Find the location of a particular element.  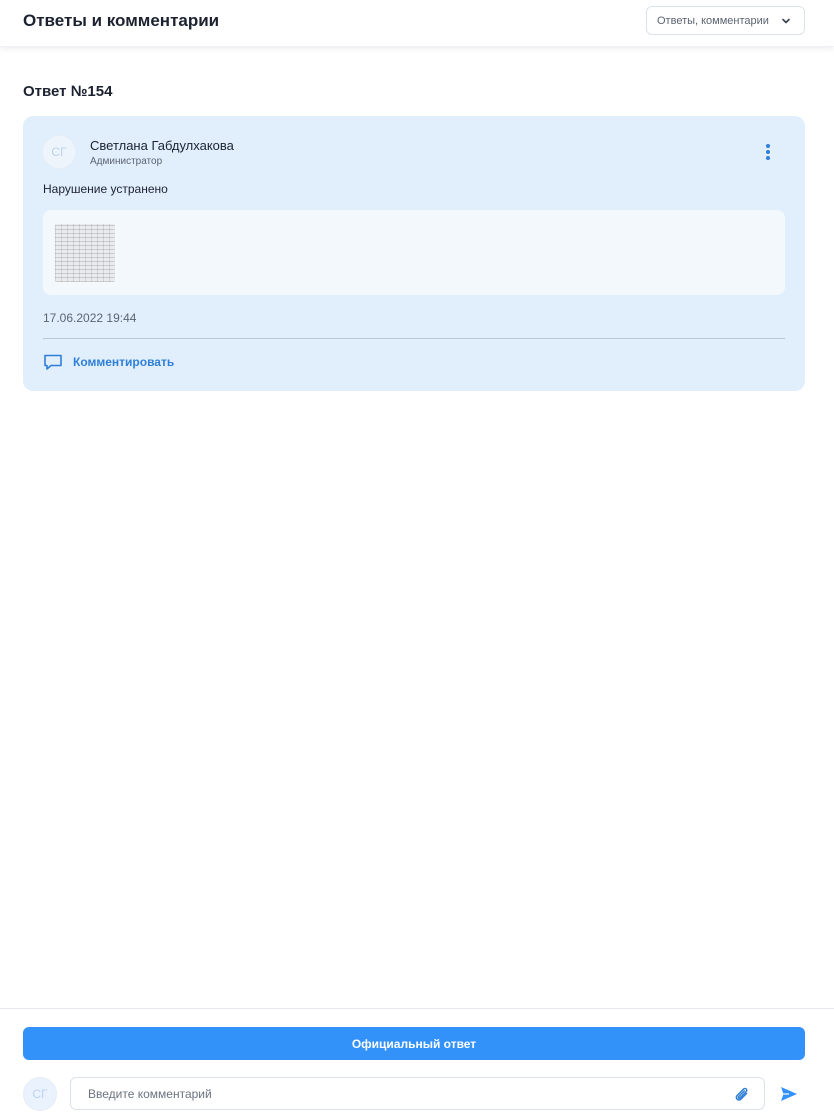

chevron-down-icon is located at coordinates (786, 21).